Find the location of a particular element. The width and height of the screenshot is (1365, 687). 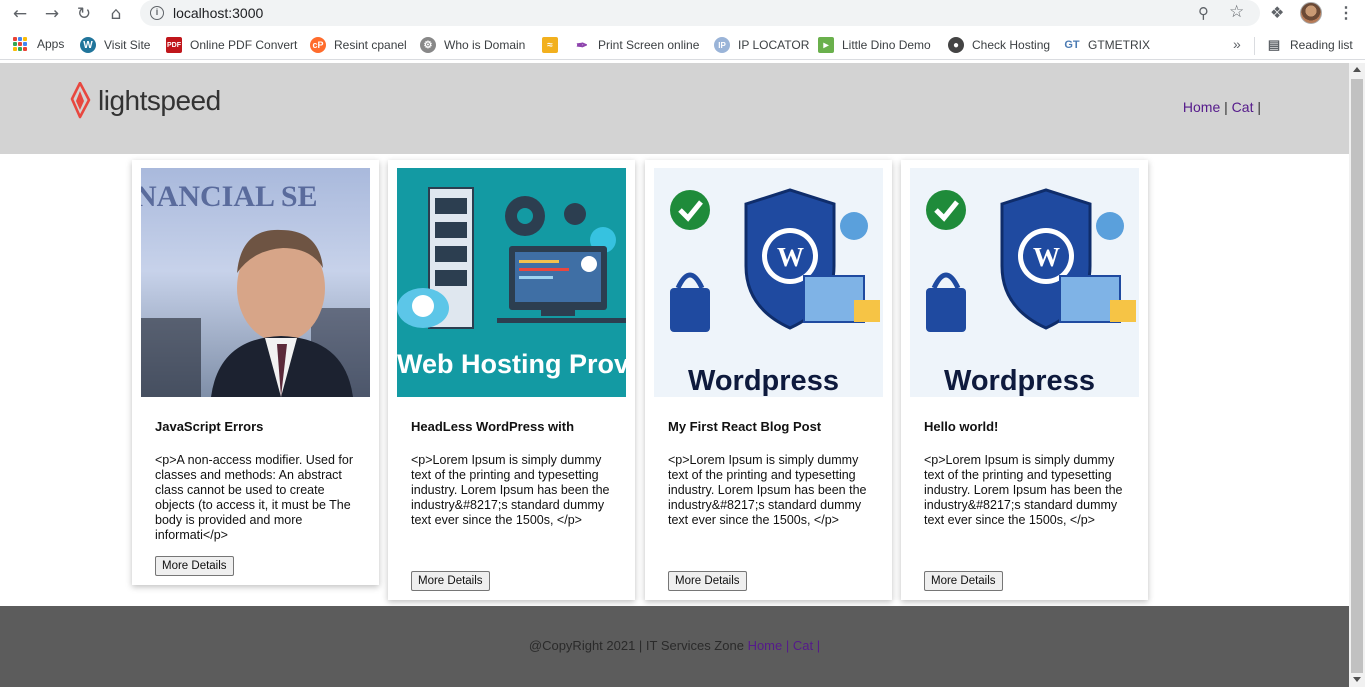

home-icon: ⌂ is located at coordinates (116, 14).